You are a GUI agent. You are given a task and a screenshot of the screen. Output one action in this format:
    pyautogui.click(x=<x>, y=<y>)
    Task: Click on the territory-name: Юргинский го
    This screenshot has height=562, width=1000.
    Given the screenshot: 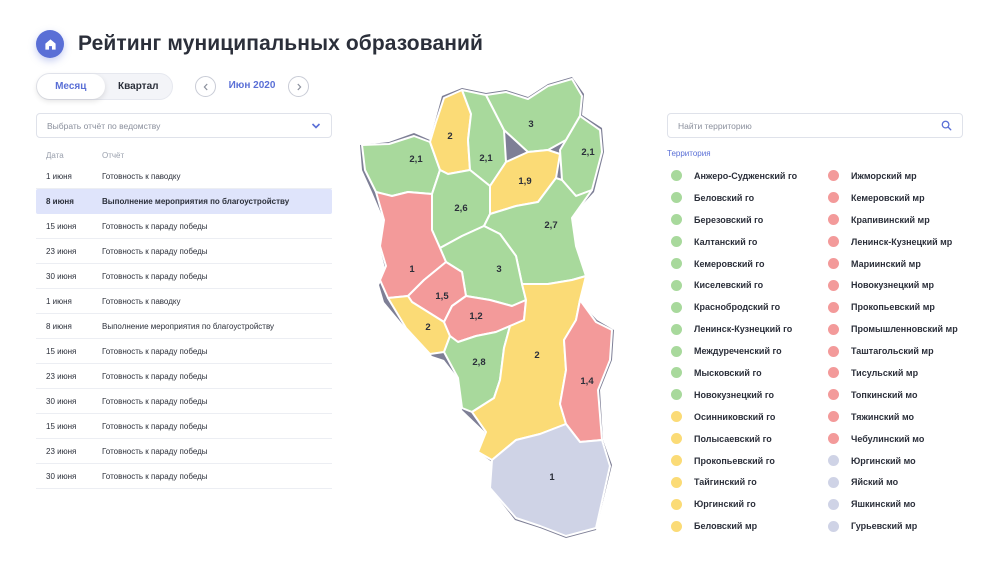 What is the action you would take?
    pyautogui.click(x=725, y=504)
    